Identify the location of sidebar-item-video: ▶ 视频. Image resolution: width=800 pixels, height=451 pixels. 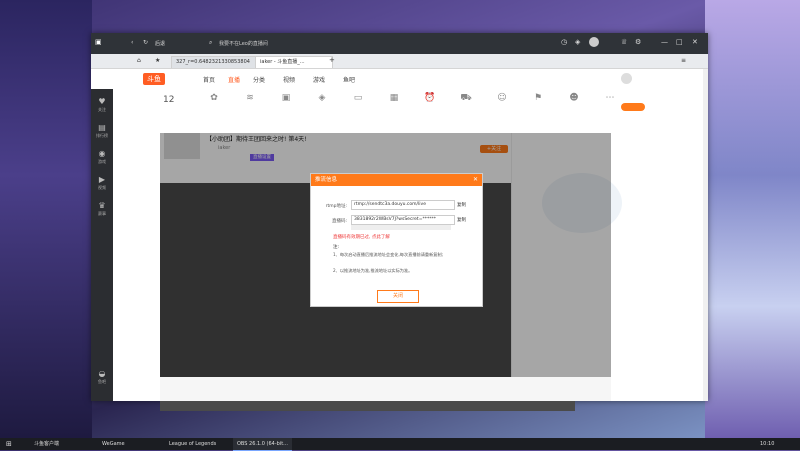
(102, 183).